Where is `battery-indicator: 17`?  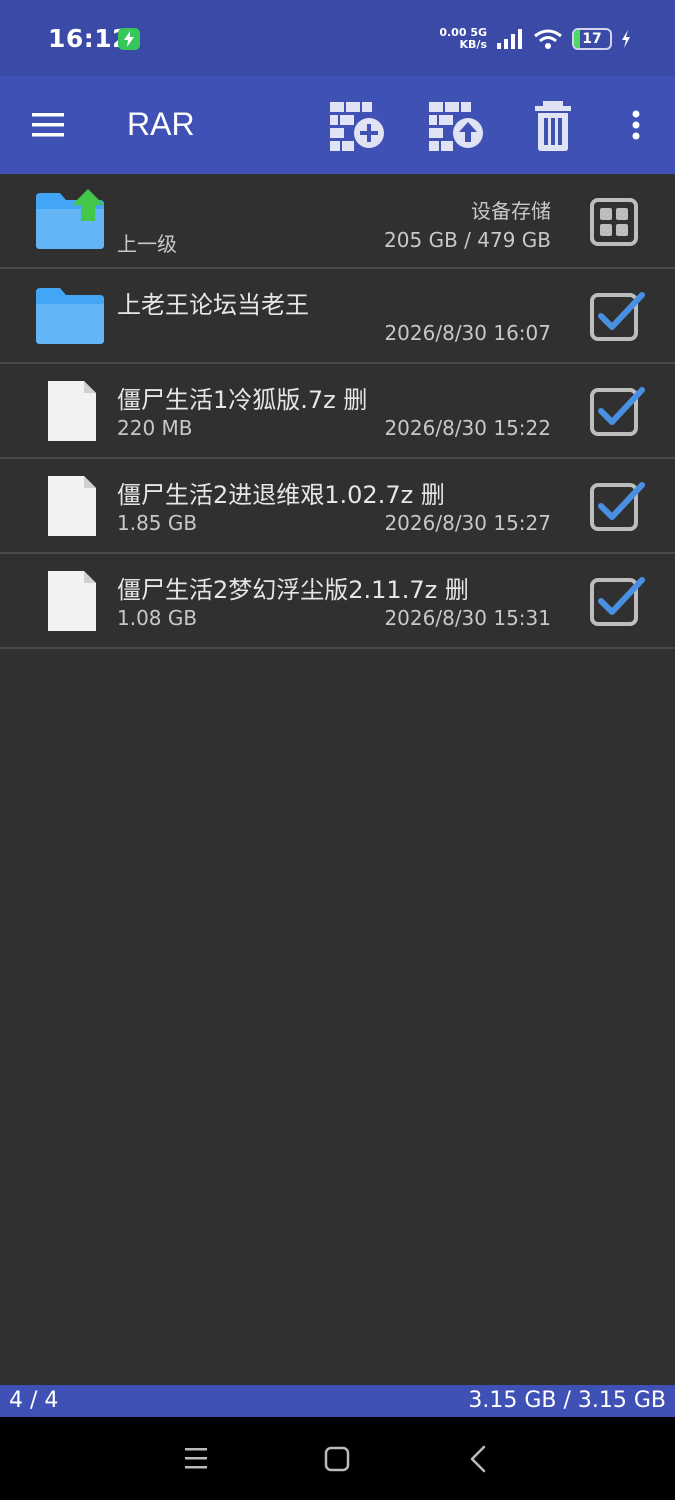
battery-indicator: 17 is located at coordinates (592, 39).